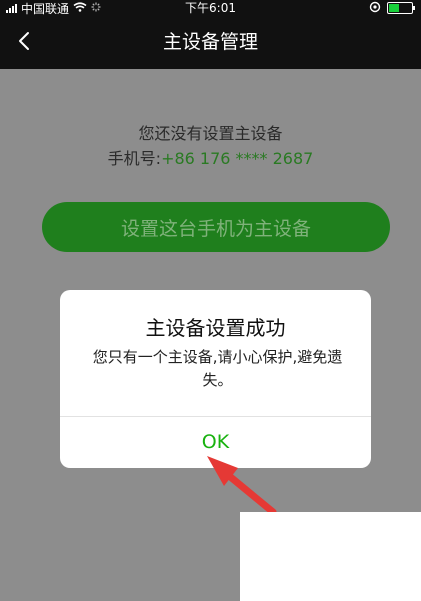  I want to click on phone-line: 手机号:+86 176 **** 2687, so click(210, 158).